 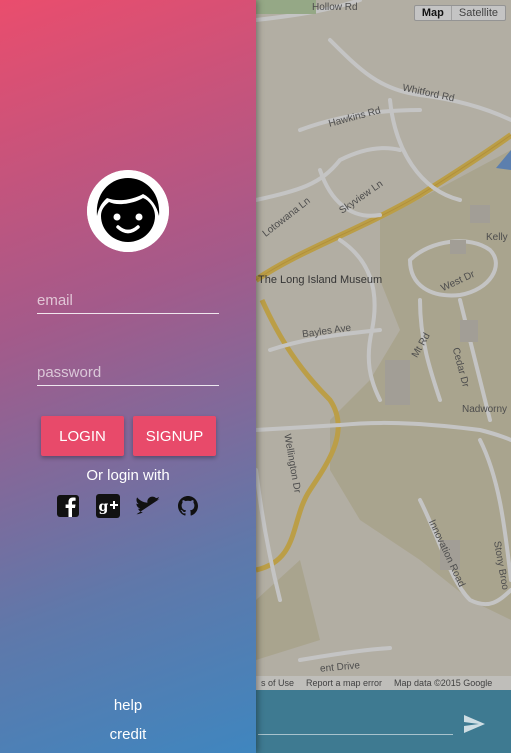 I want to click on email-field, so click(x=128, y=301).